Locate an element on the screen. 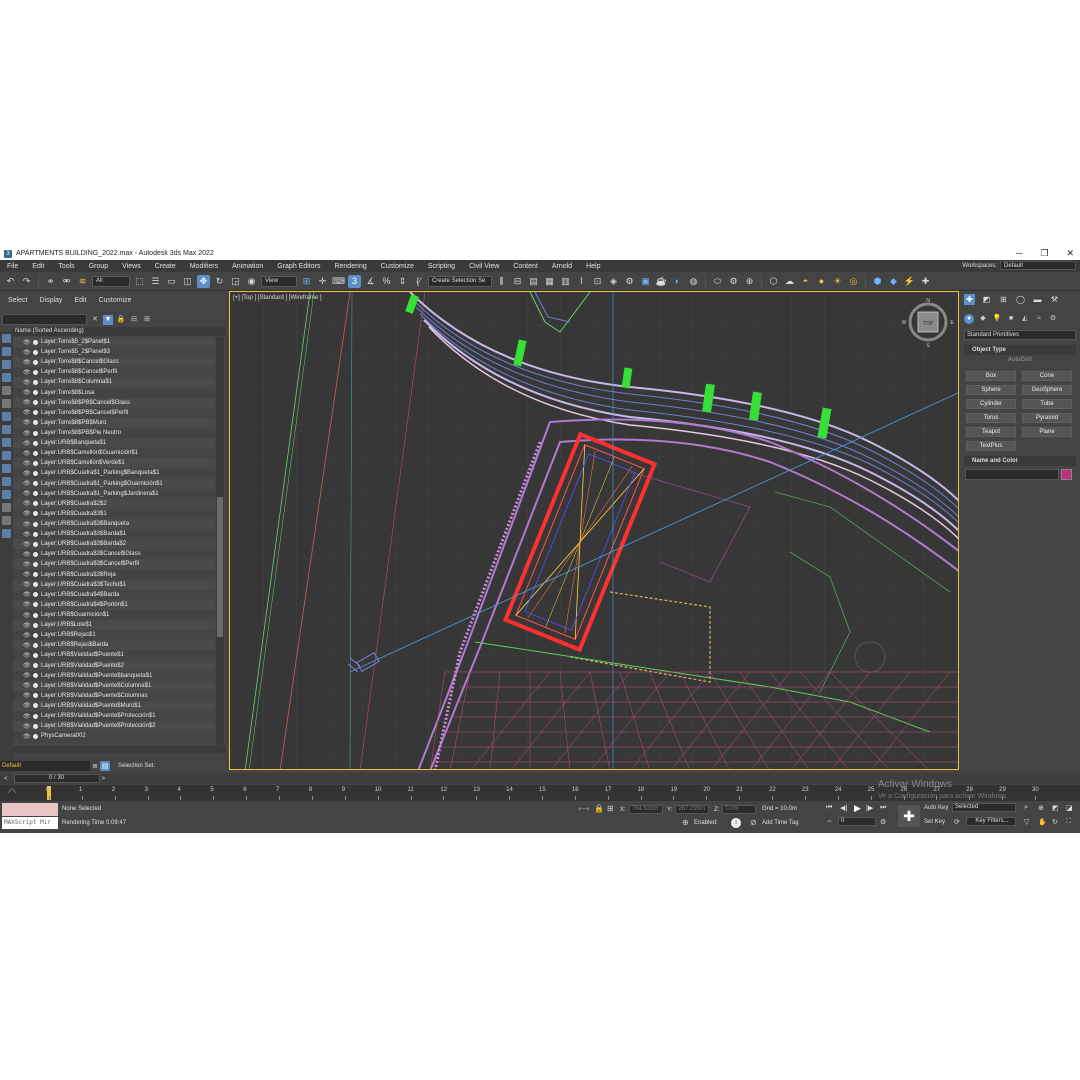 Image resolution: width=1080 pixels, height=1080 pixels. go-to-start-icon: ⏮ is located at coordinates (829, 808).